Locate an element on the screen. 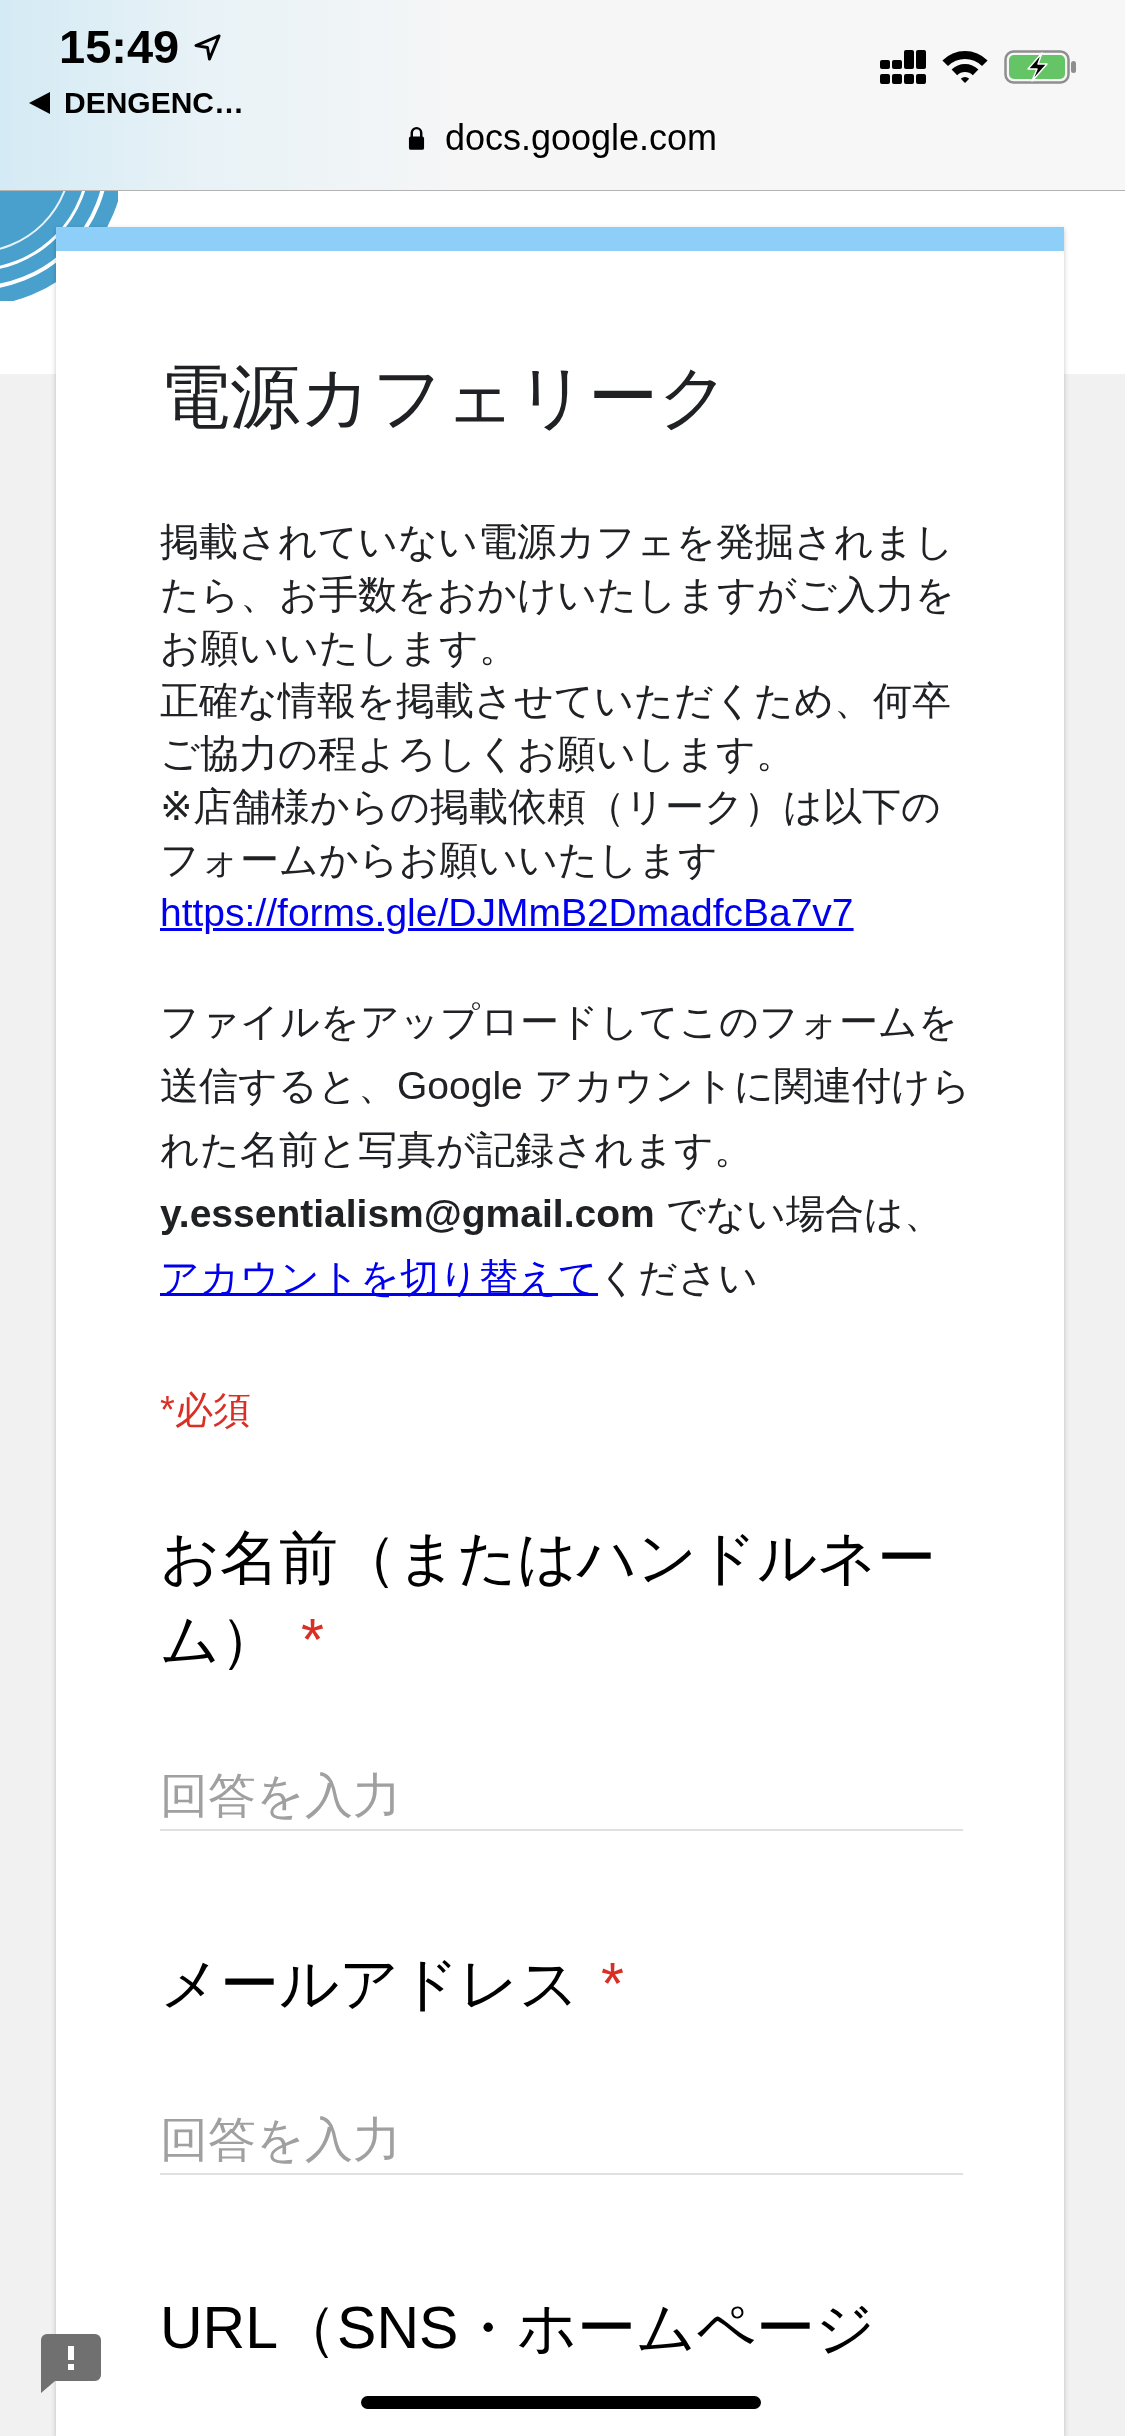 The height and width of the screenshot is (2436, 1125). form-link: https://forms.gle/DJMmB2DmadfcBa7v7 is located at coordinates (507, 912).